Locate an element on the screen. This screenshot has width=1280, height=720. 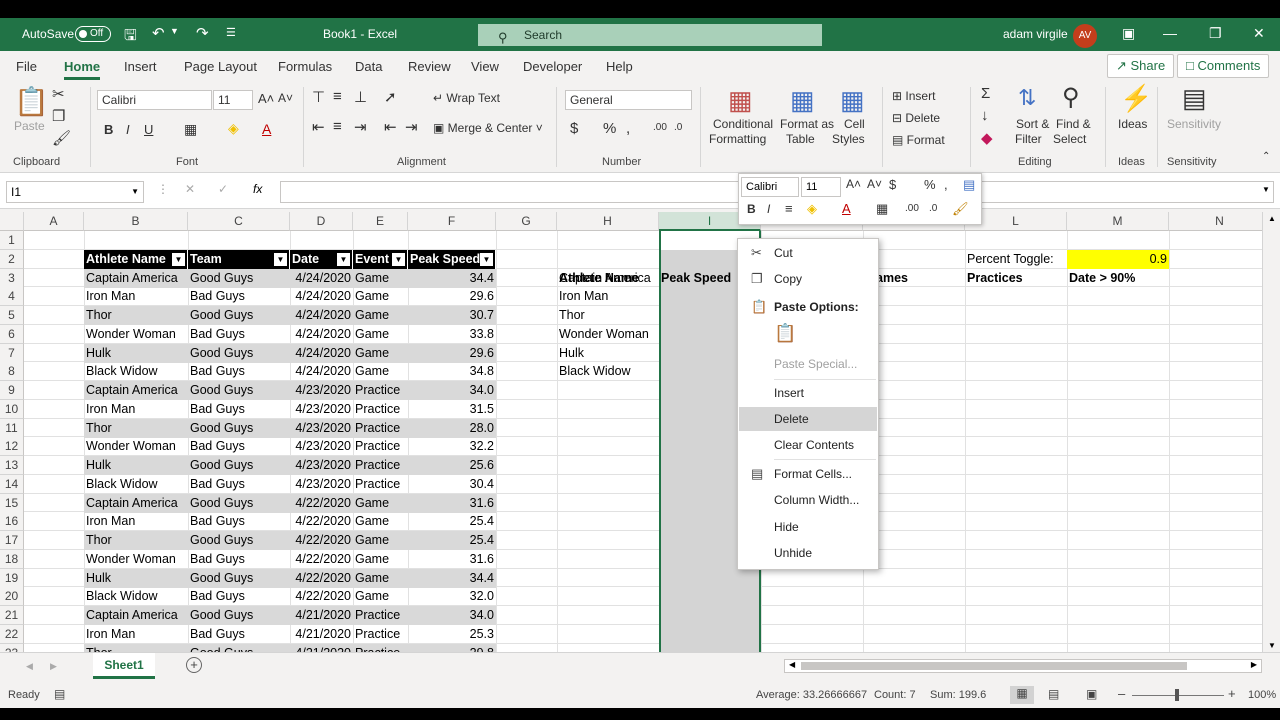
fill-color-icon: ◈ is located at coordinates (233, 128).